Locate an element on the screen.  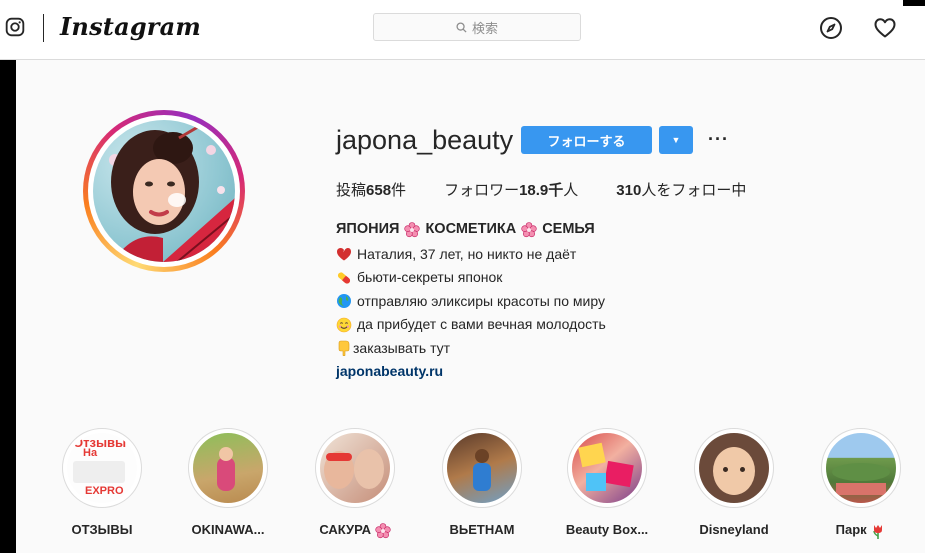
story-highlight: ВЬЕТНАМ is located at coordinates (482, 482).